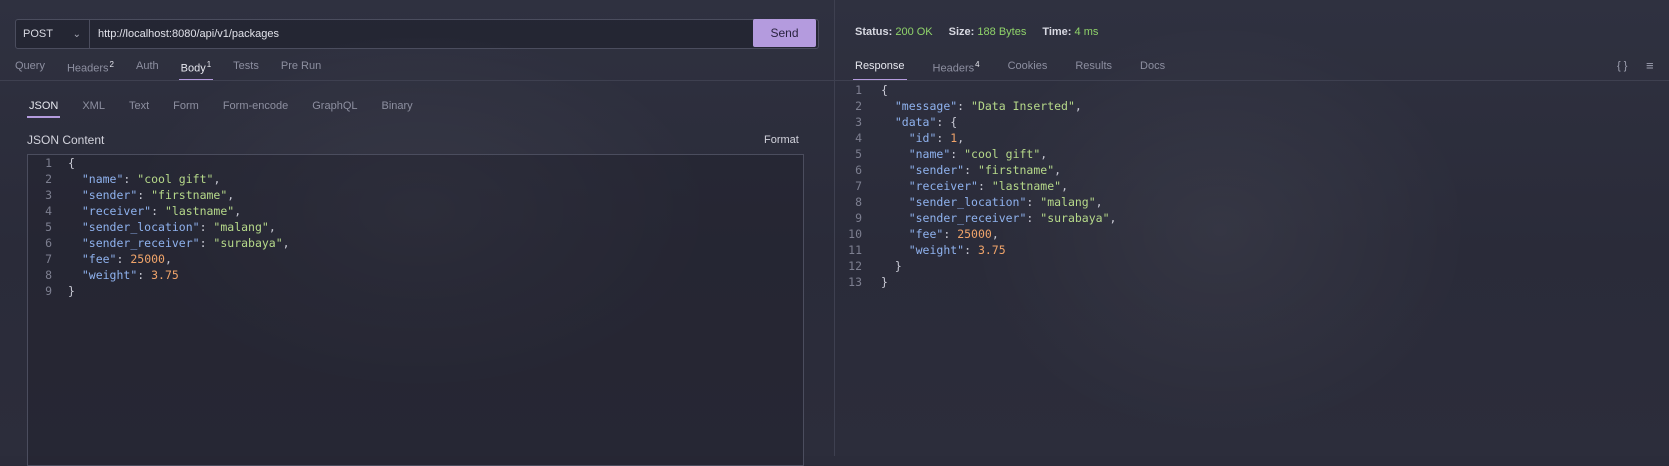 Image resolution: width=1669 pixels, height=466 pixels. What do you see at coordinates (784, 33) in the screenshot?
I see `send-button: Send` at bounding box center [784, 33].